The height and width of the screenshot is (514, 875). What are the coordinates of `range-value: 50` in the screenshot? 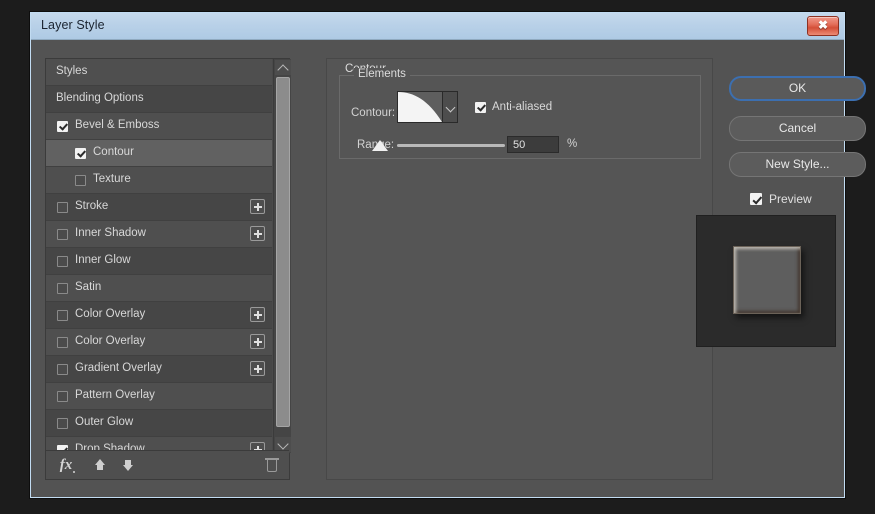 It's located at (519, 145).